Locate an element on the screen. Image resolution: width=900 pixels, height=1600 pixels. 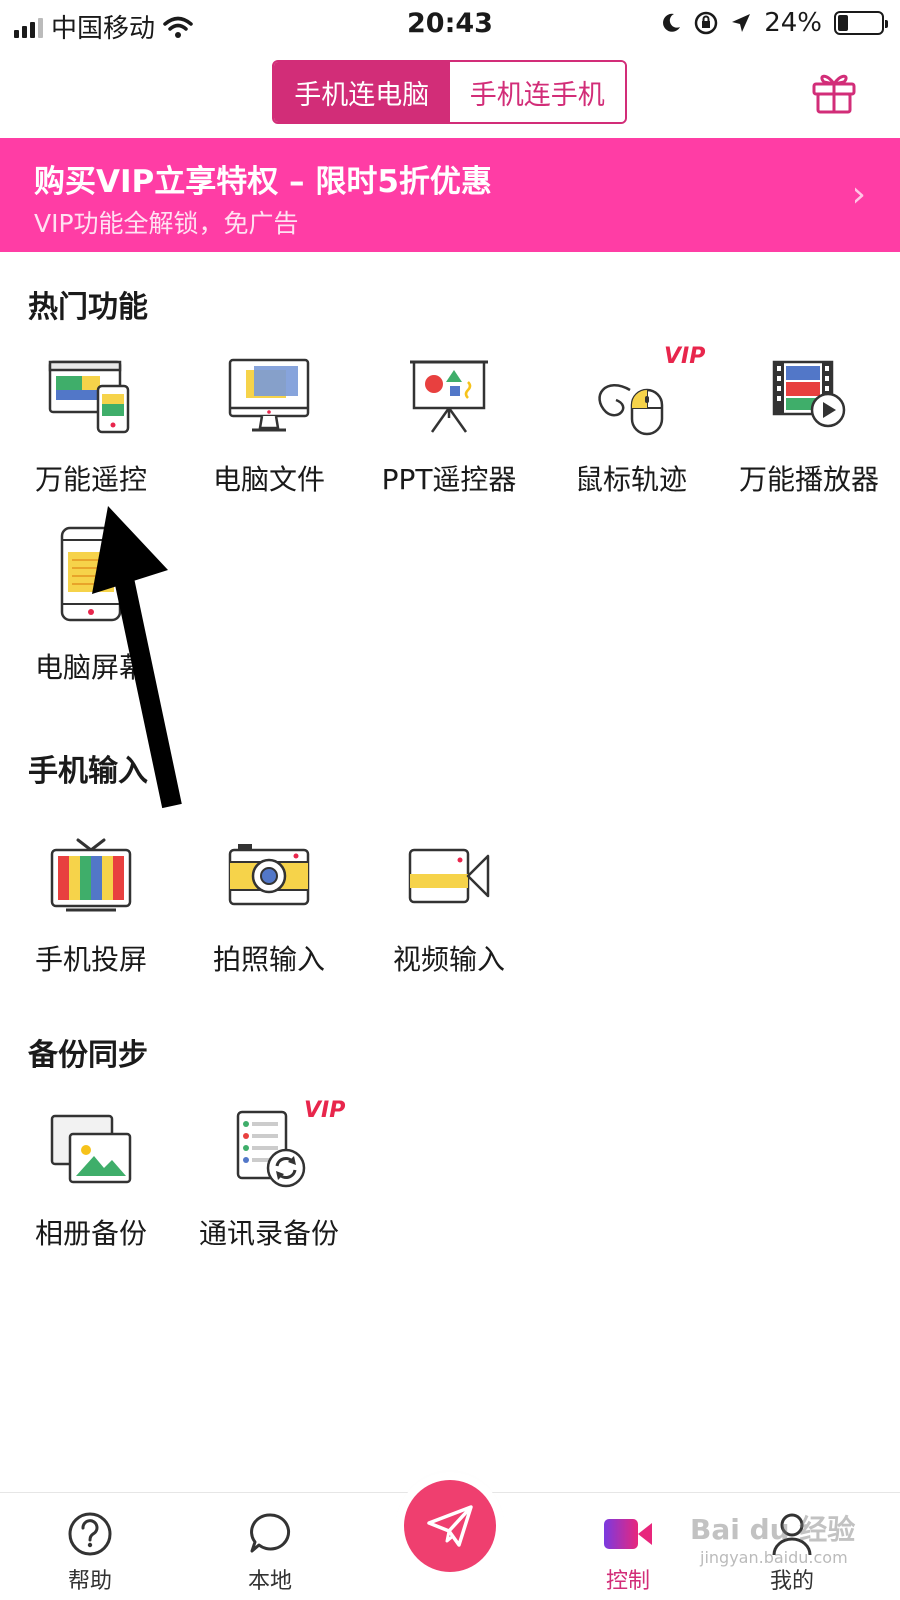
section-title-hot: 热门功能 is located at coordinates (88, 307).